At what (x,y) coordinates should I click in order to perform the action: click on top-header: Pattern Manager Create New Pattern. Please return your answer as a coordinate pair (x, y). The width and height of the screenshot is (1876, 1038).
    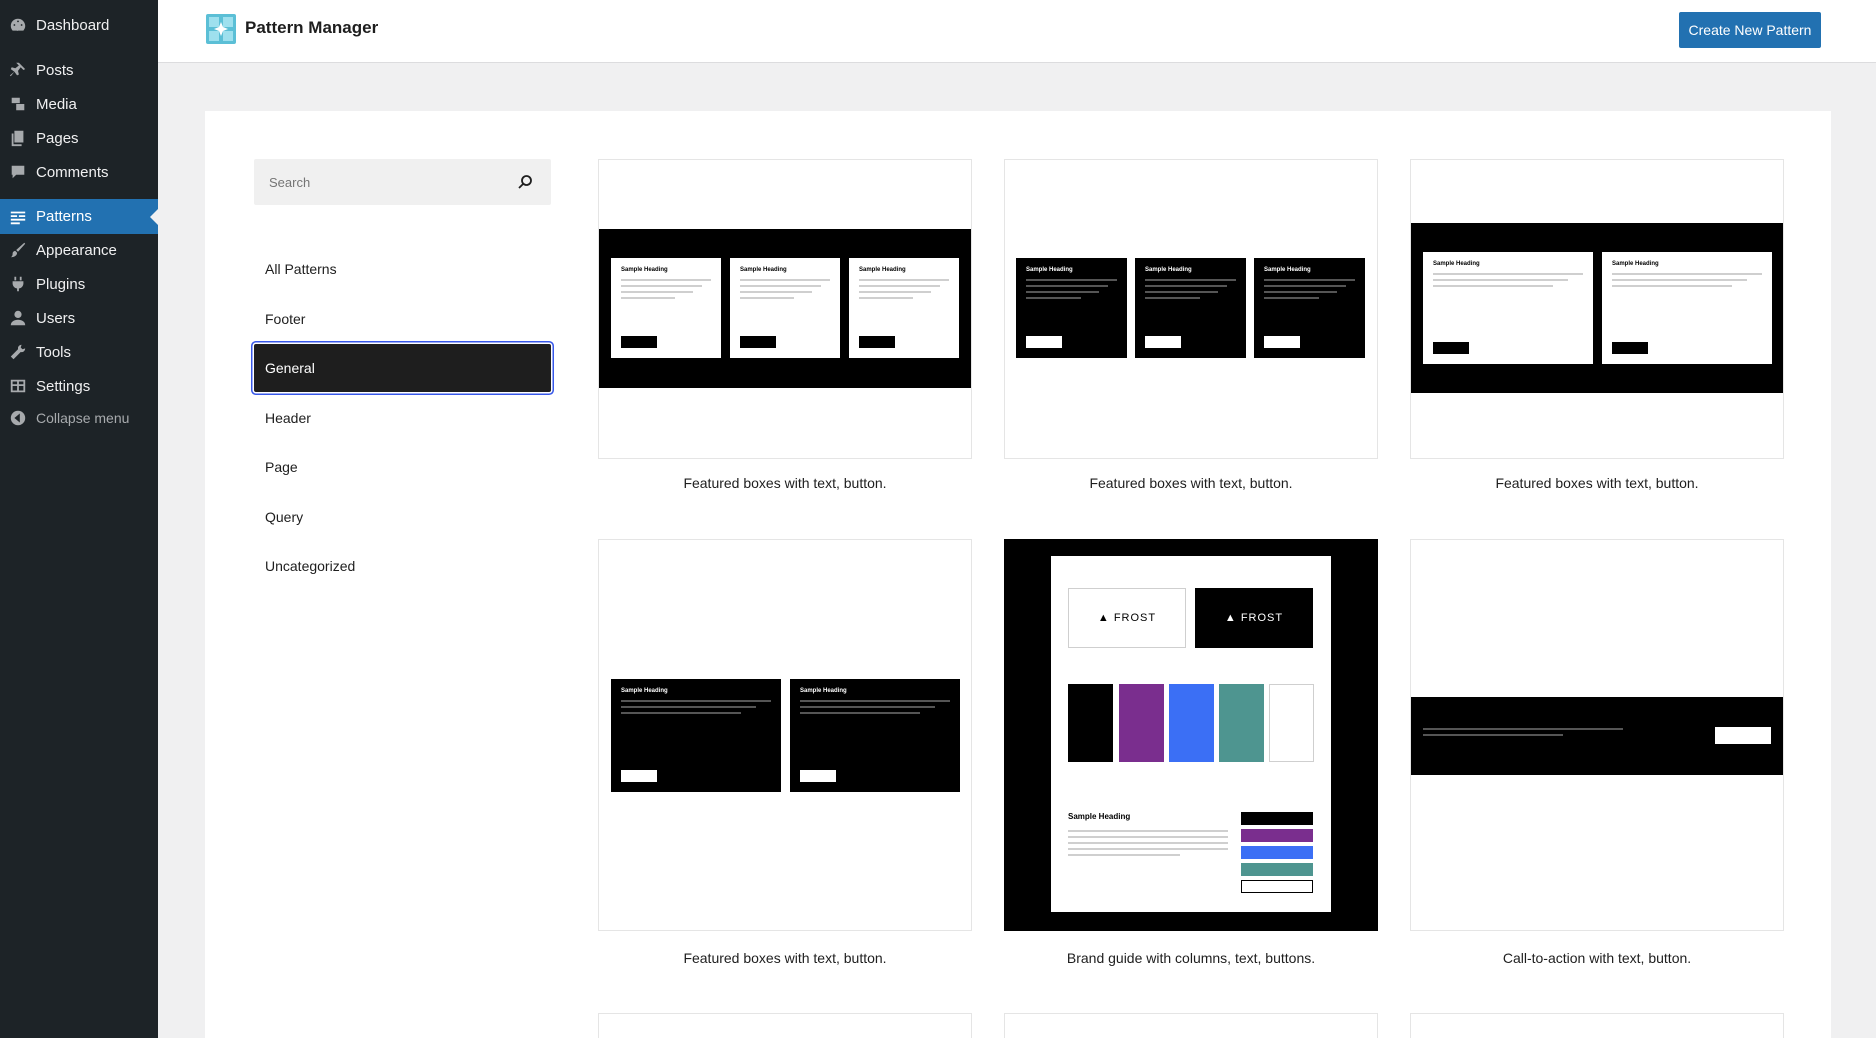
    Looking at the image, I should click on (1017, 31).